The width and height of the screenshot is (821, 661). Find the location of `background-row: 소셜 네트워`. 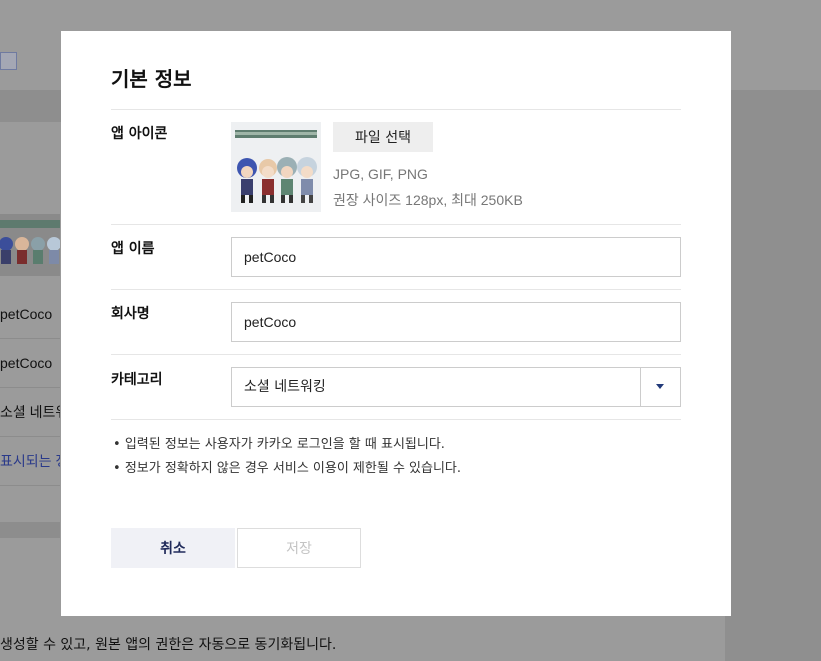

background-row: 소셜 네트워 is located at coordinates (30, 412).